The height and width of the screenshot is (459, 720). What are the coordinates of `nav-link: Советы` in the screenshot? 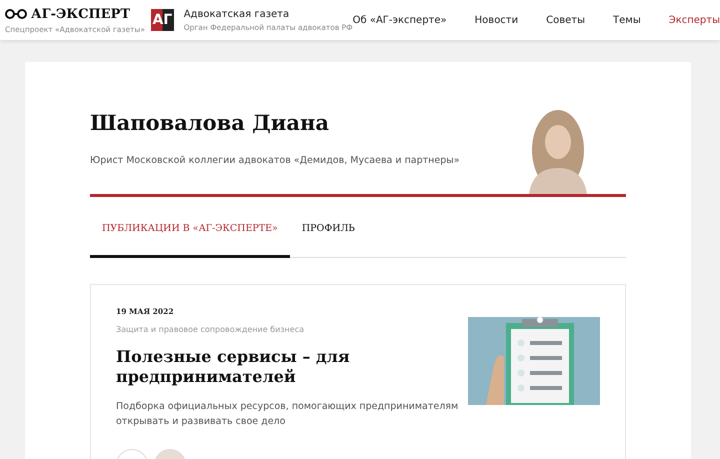 It's located at (566, 20).